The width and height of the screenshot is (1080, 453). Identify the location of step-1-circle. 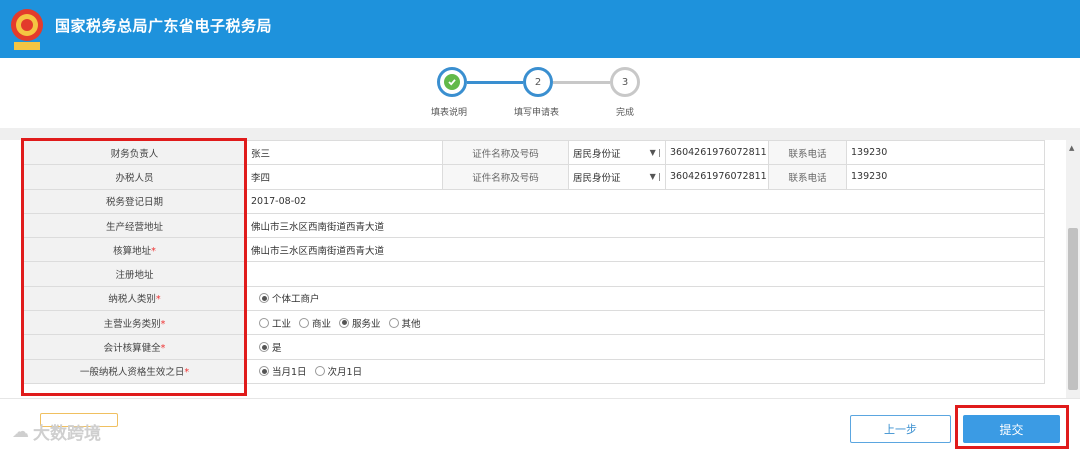
(452, 82).